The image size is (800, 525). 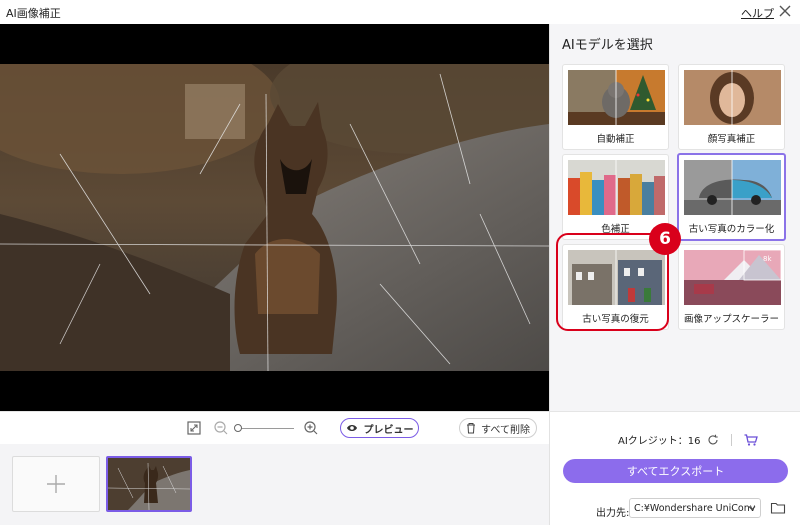 I want to click on export-all-button: すべてエクスポート, so click(x=675, y=471).